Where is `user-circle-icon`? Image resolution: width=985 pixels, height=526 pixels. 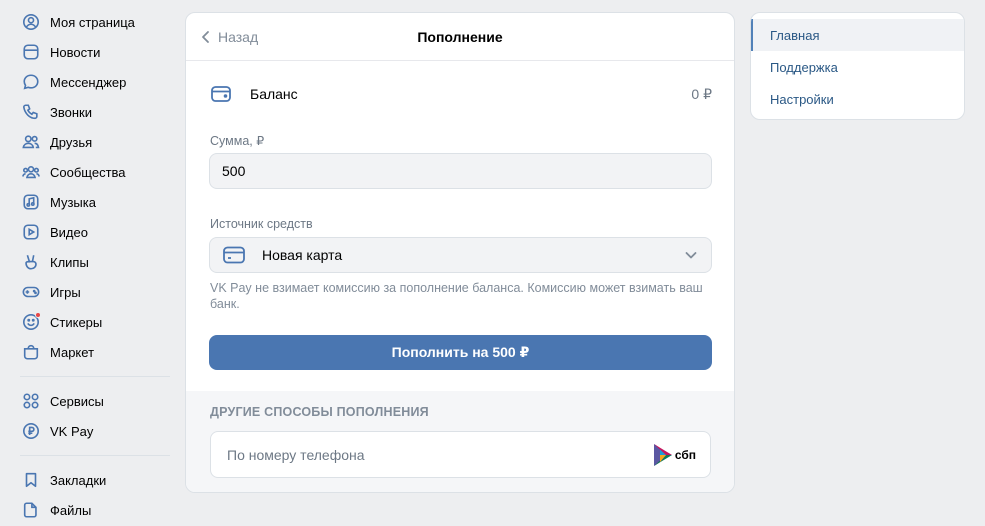
user-circle-icon is located at coordinates (31, 22).